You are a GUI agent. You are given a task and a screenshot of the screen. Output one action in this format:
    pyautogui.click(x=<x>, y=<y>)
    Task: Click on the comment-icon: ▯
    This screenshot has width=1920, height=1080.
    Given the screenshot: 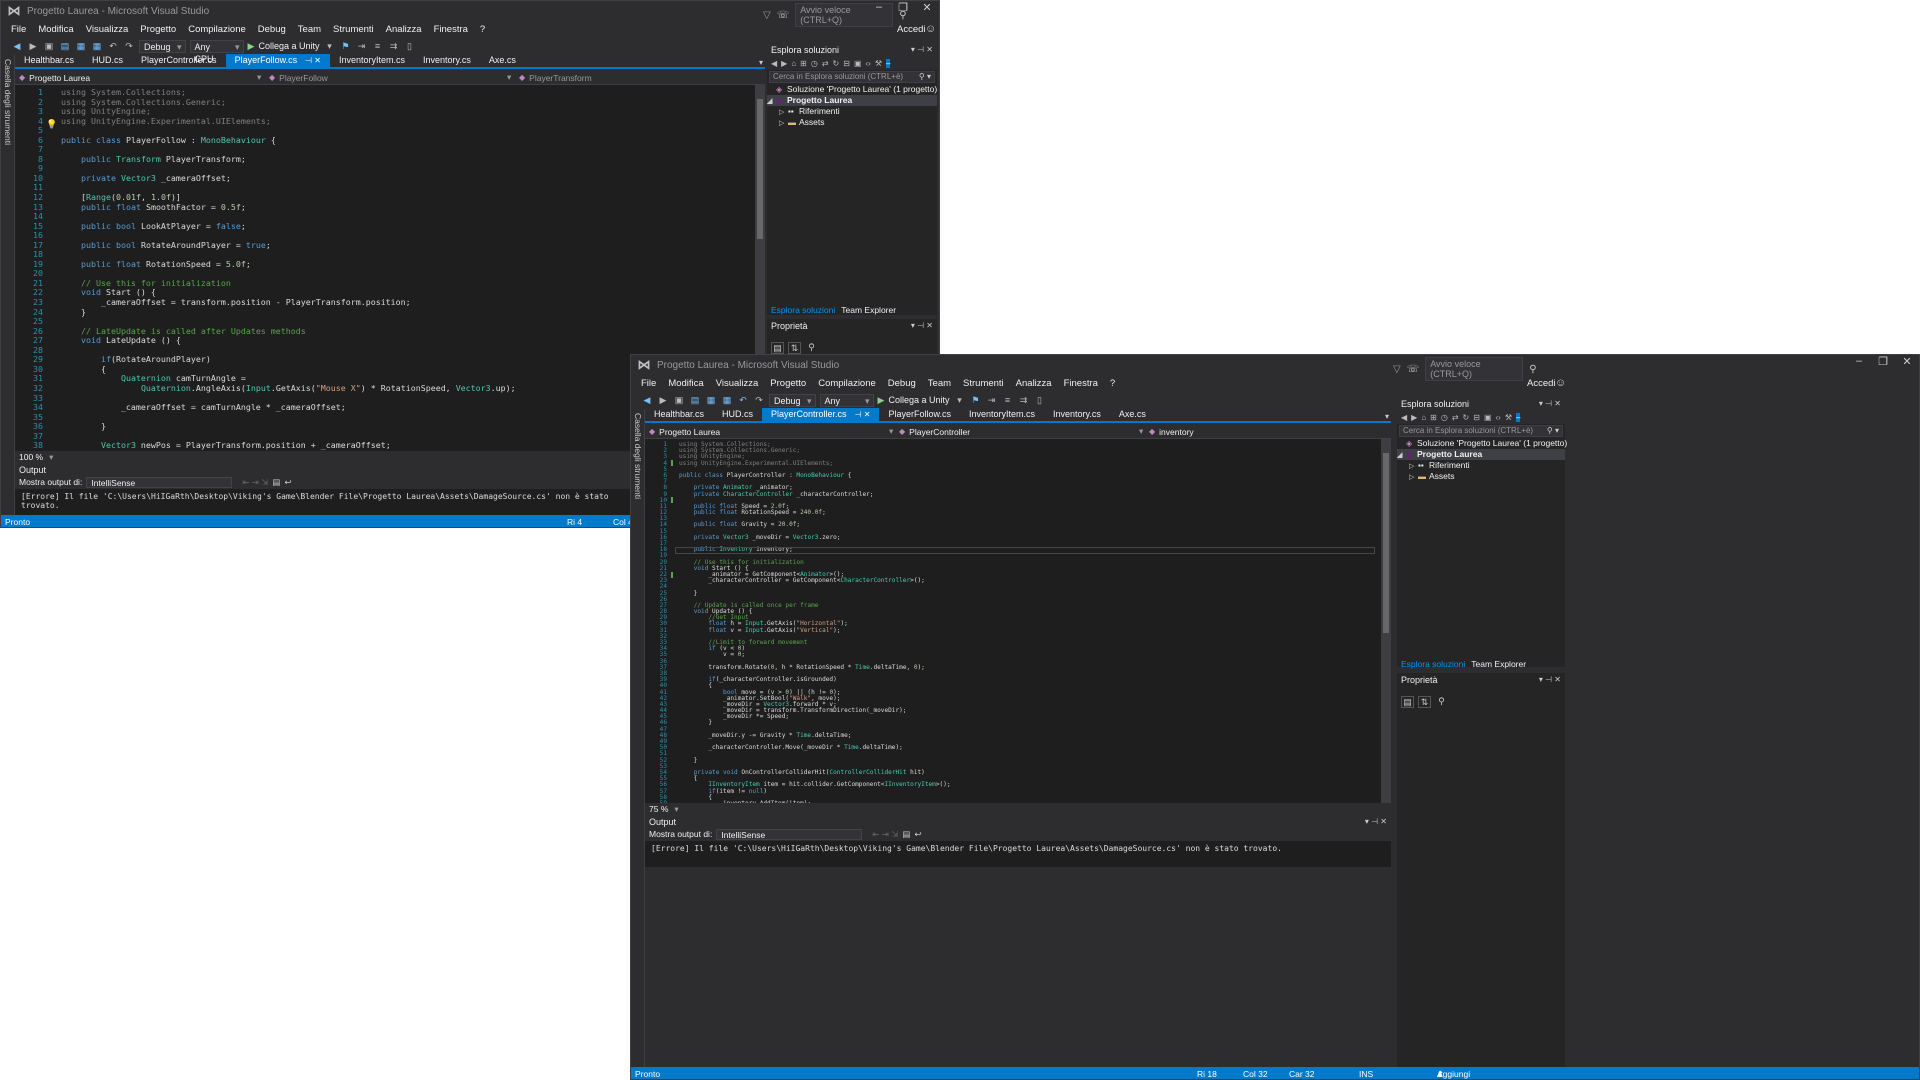 What is the action you would take?
    pyautogui.click(x=1039, y=400)
    